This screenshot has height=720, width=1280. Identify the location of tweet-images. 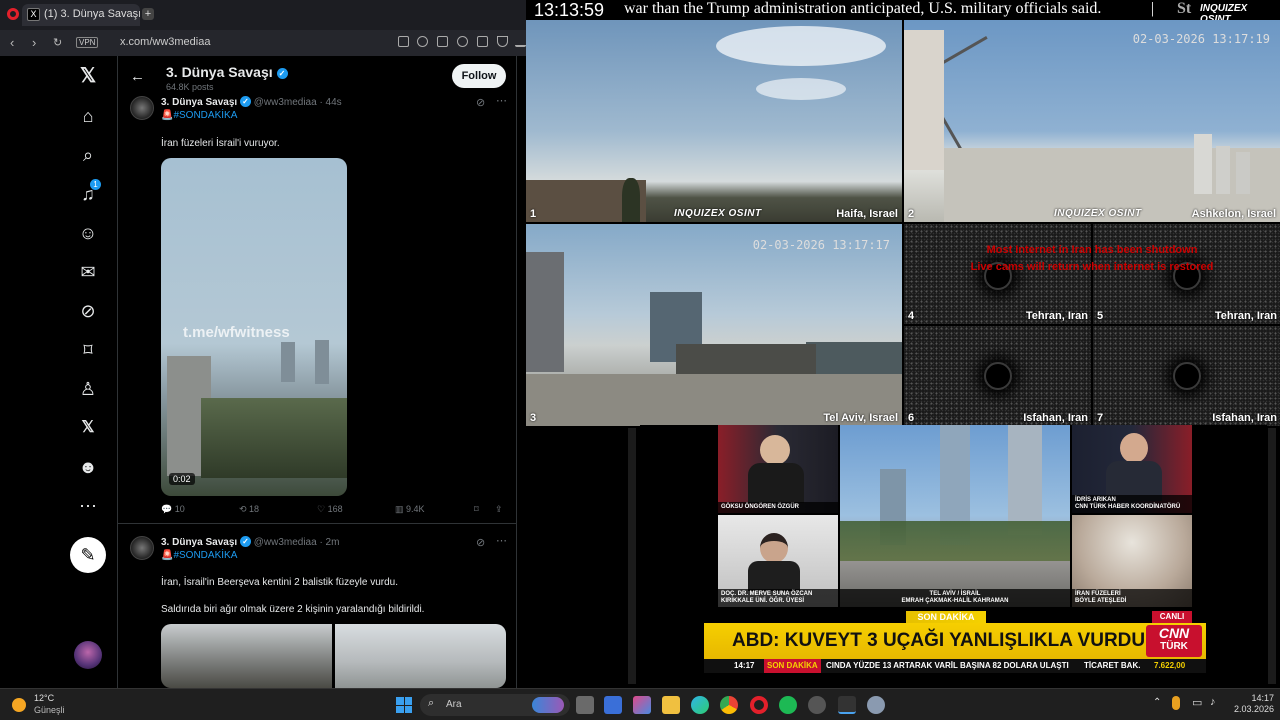
(333, 656).